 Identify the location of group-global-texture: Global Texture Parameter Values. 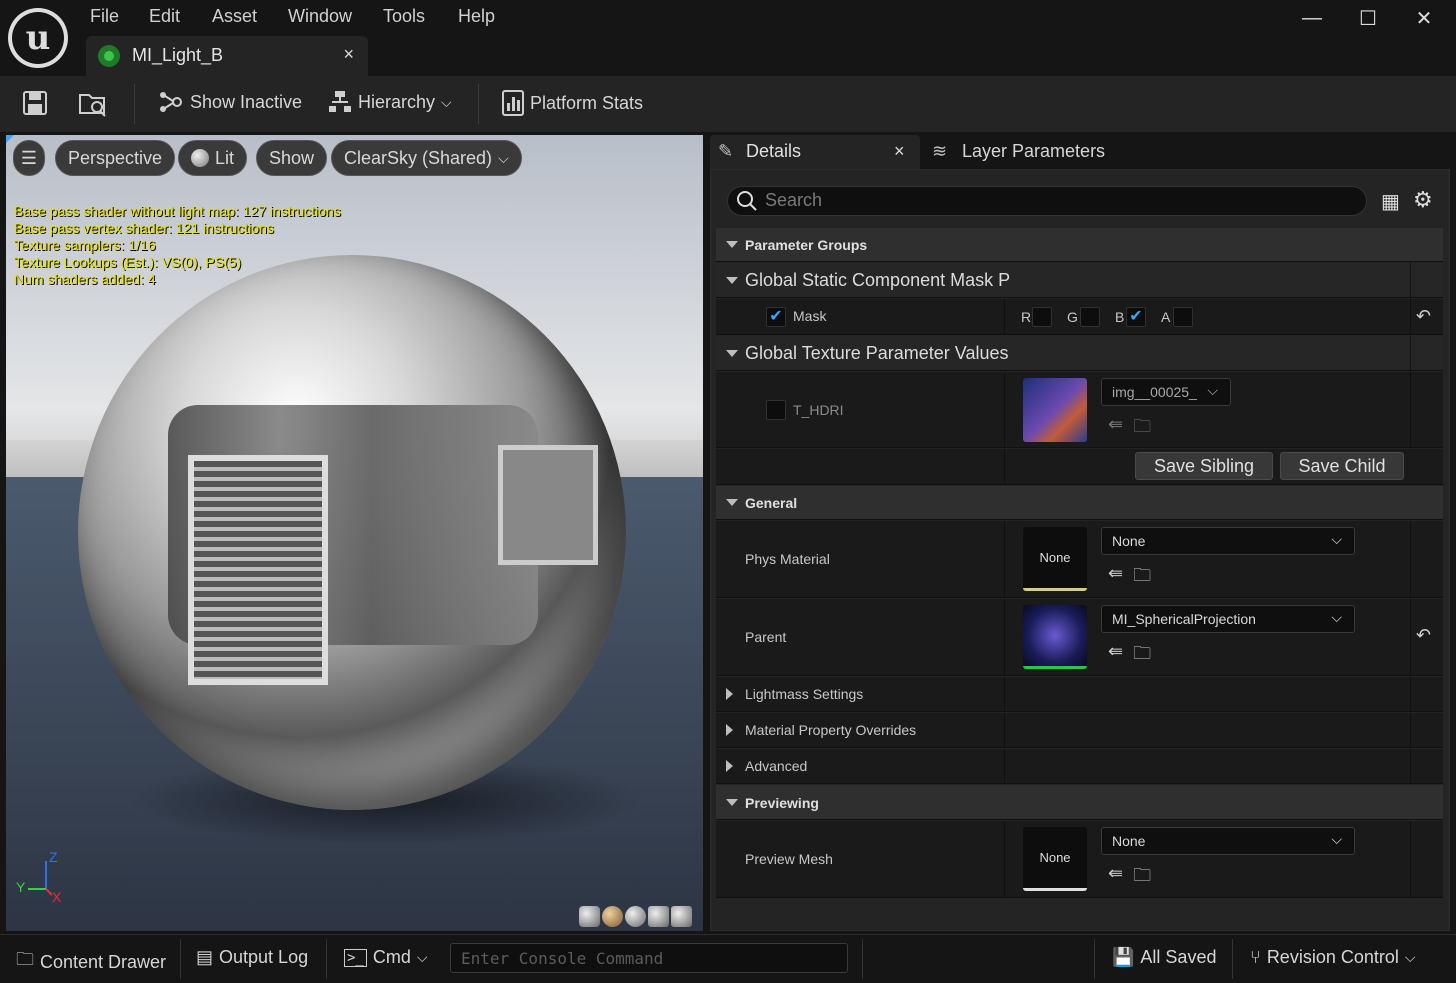
(1079, 353).